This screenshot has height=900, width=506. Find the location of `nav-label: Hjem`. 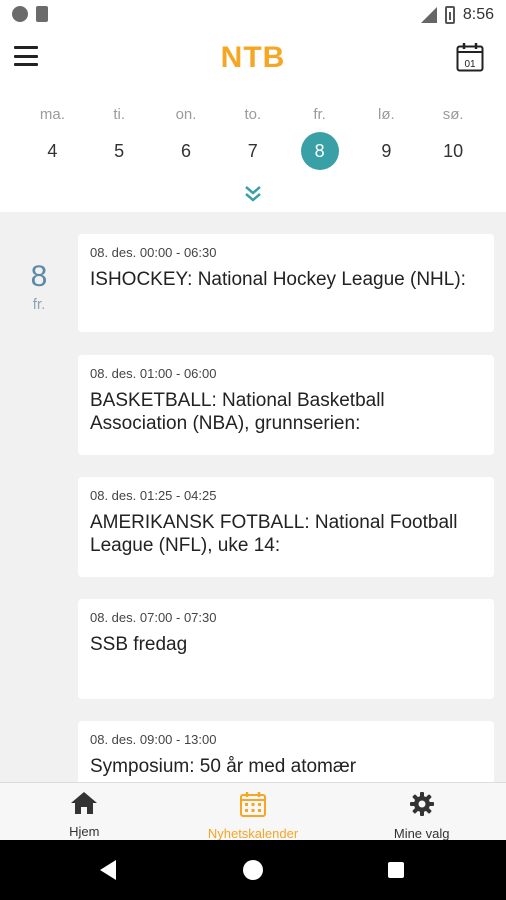

nav-label: Hjem is located at coordinates (84, 831).